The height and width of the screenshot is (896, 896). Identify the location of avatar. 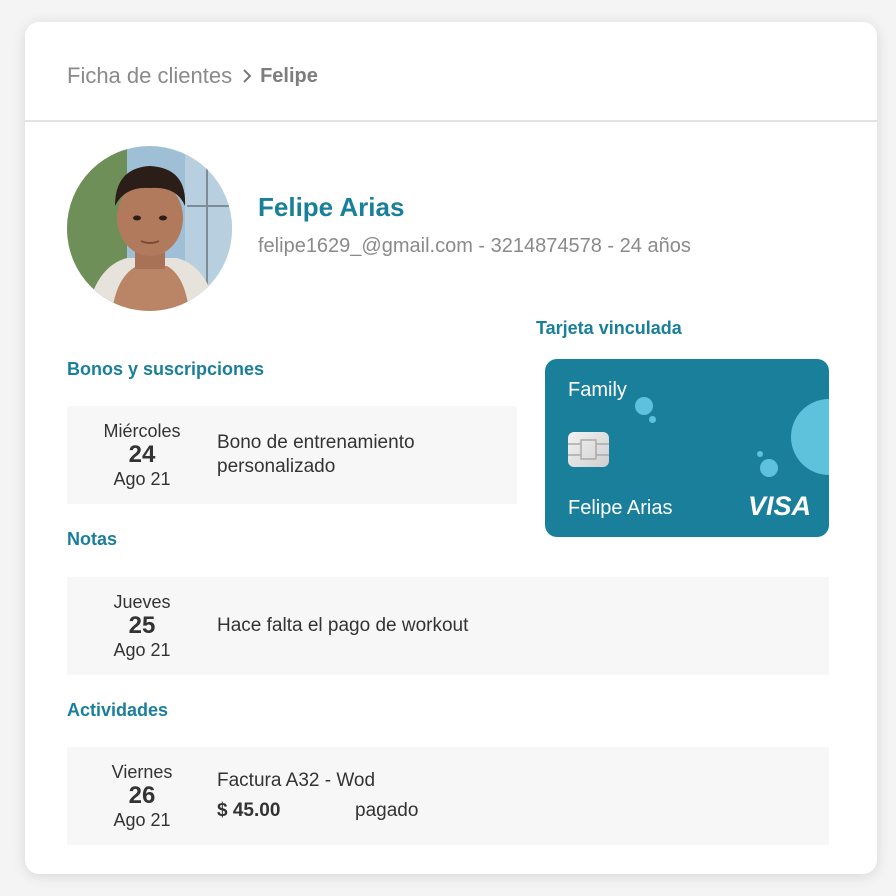
(149, 228).